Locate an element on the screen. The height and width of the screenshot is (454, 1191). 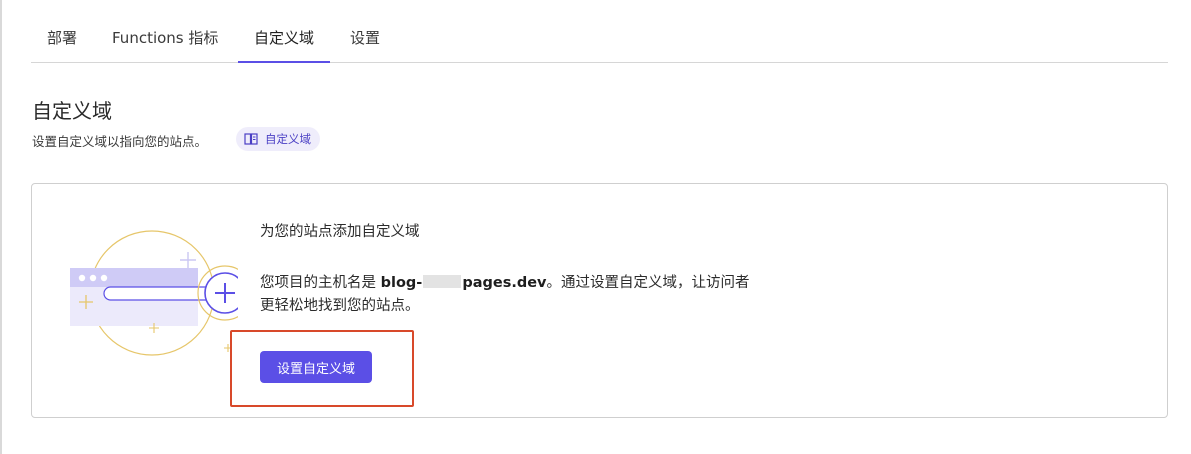
host-start: blog- is located at coordinates (401, 283).